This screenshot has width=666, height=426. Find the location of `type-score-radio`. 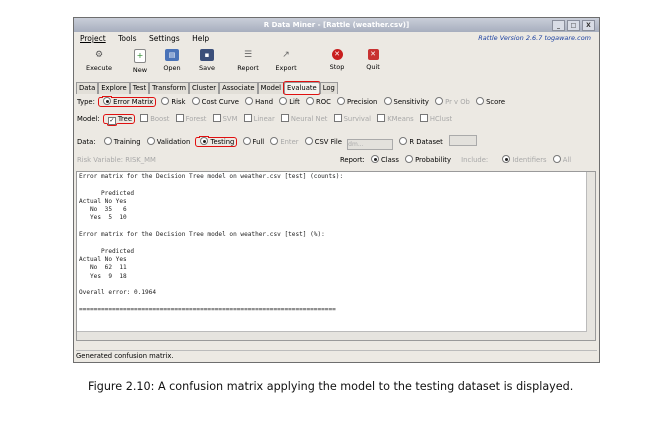

type-score-radio is located at coordinates (480, 101).